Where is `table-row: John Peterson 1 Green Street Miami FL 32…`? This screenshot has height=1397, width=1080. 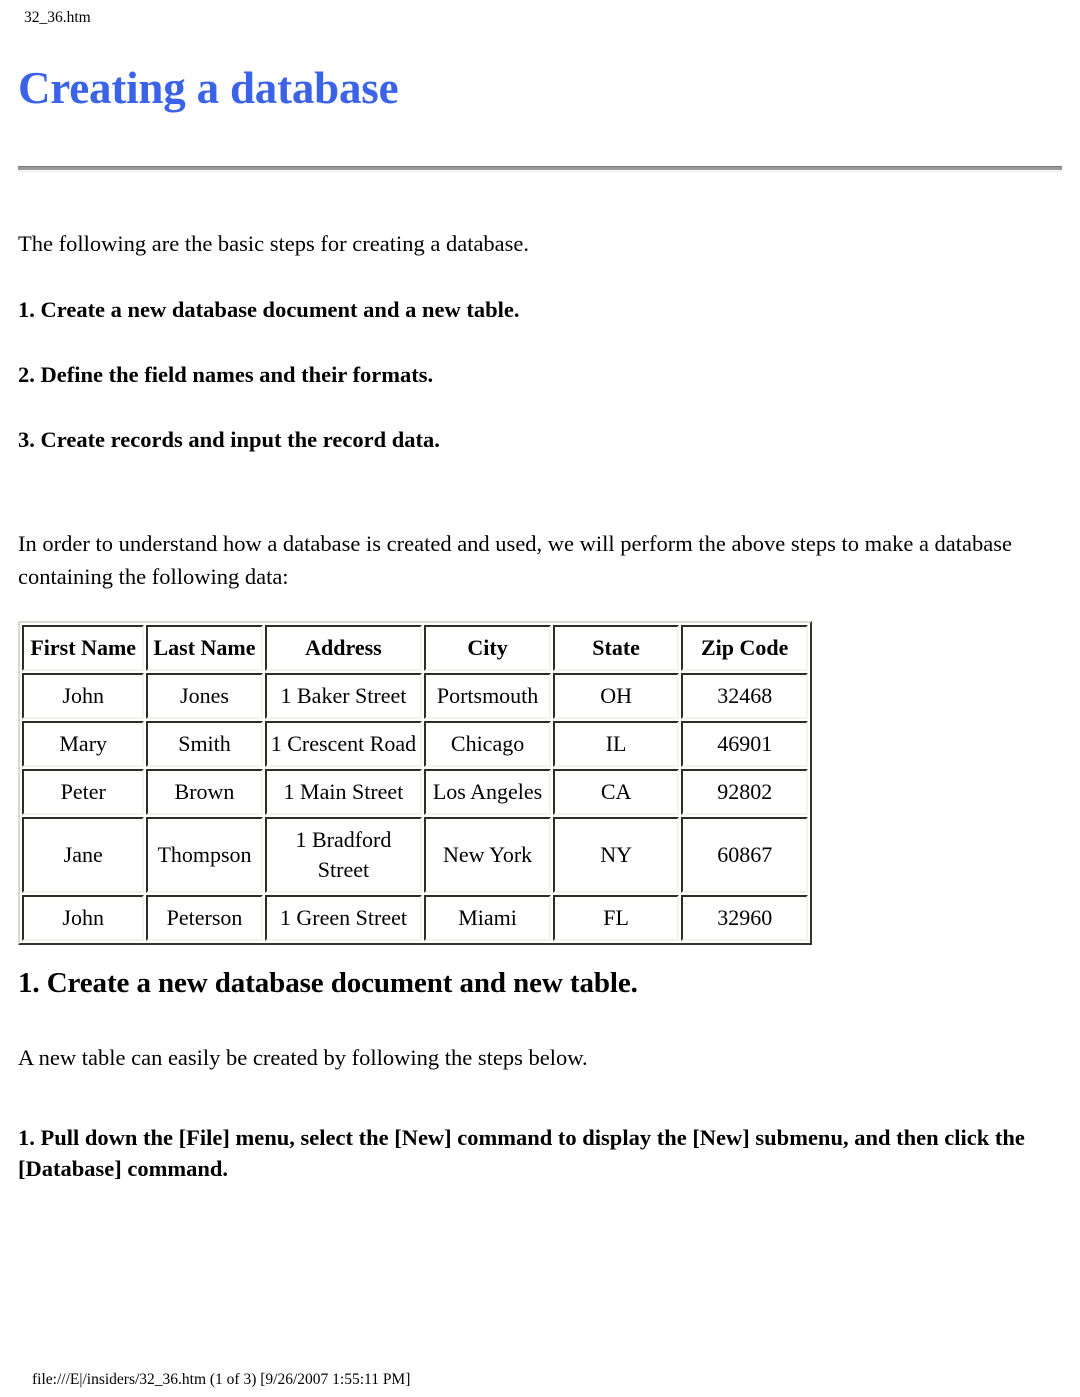 table-row: John Peterson 1 Green Street Miami FL 32… is located at coordinates (415, 918).